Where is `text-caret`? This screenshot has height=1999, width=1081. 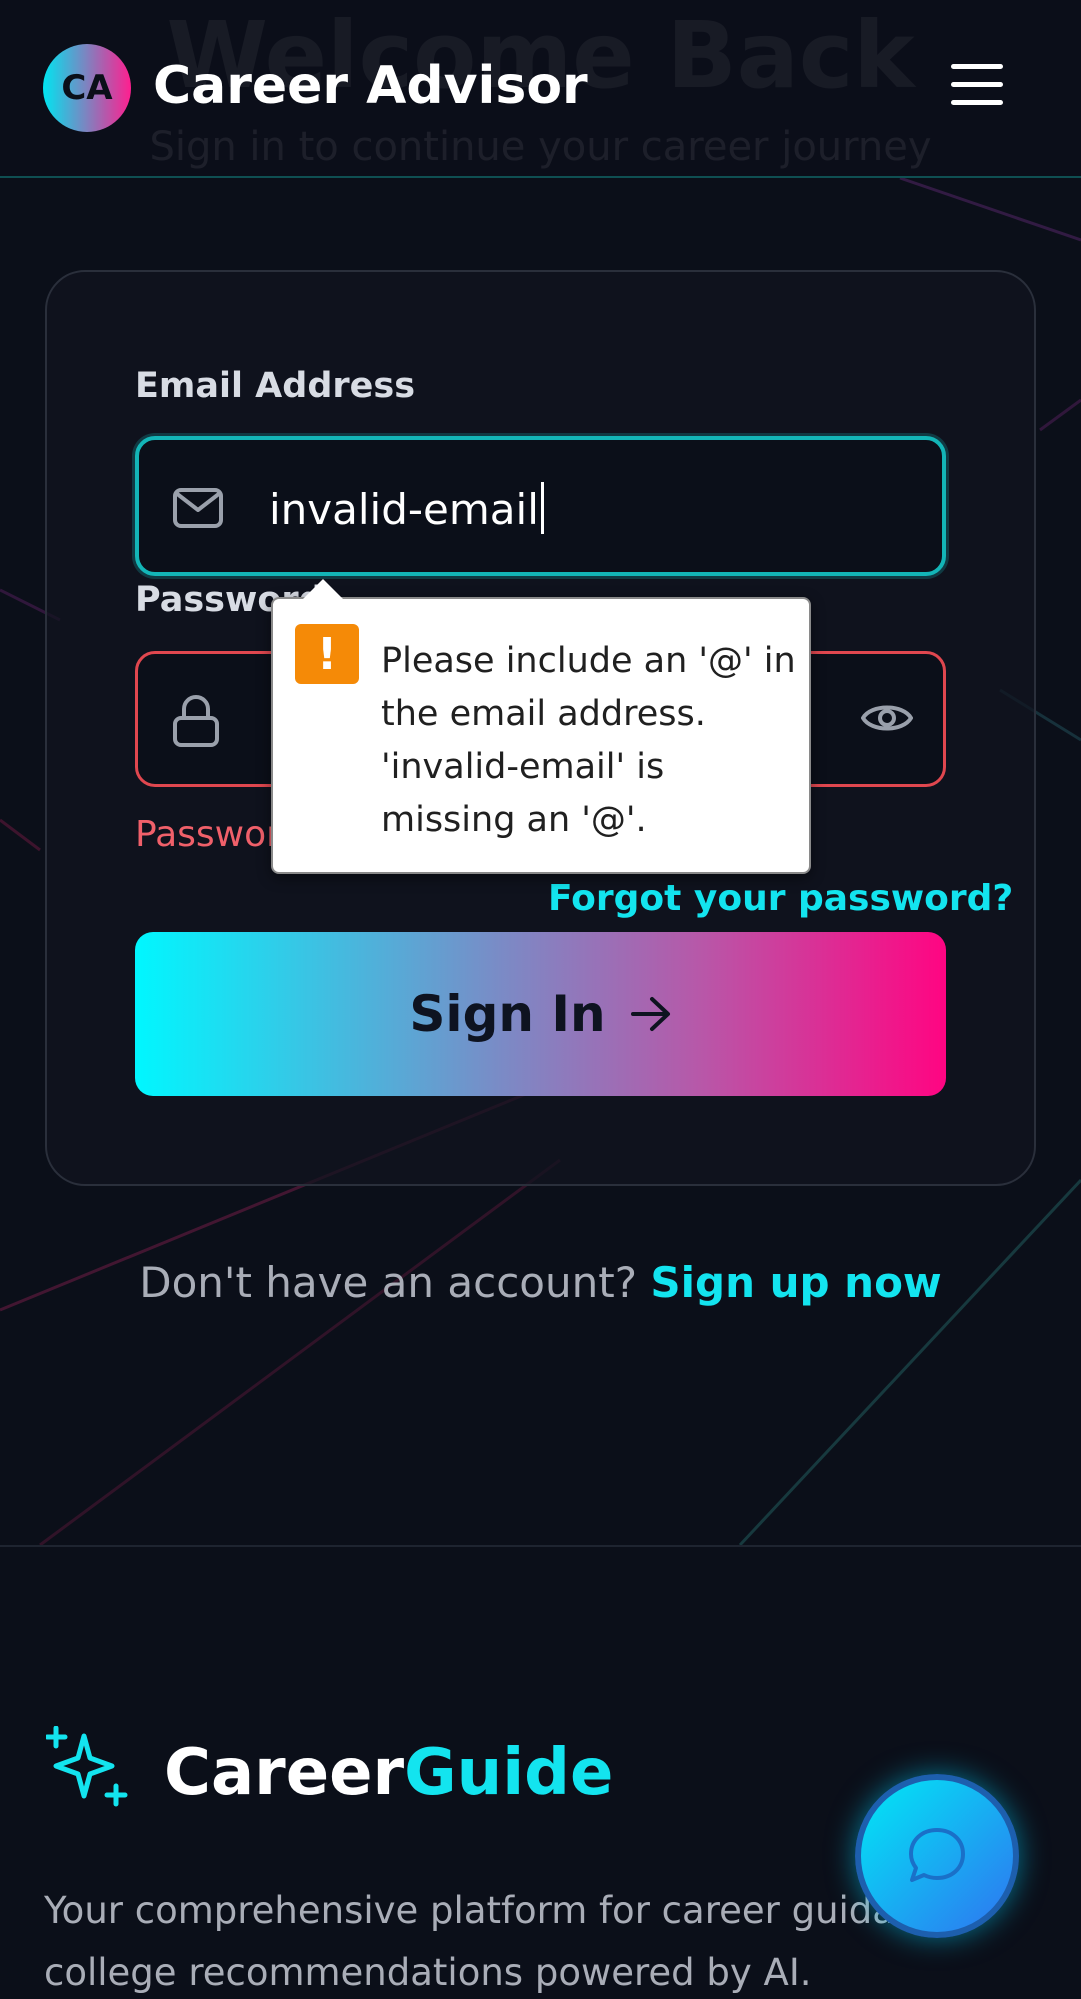
text-caret is located at coordinates (542, 508).